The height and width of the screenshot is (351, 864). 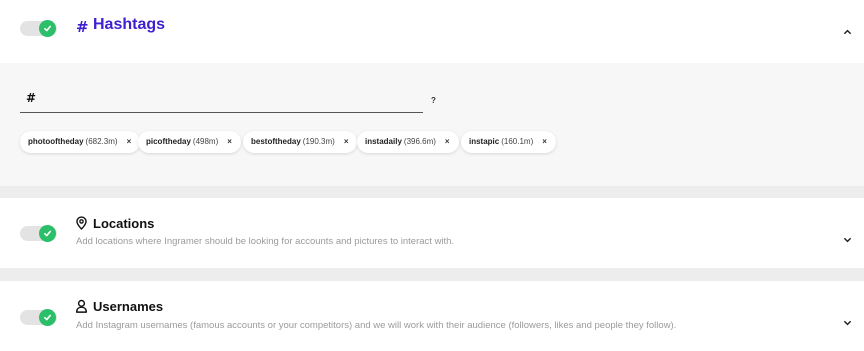 I want to click on hashtag-chip: picoftheday (498m) ×, so click(x=189, y=142).